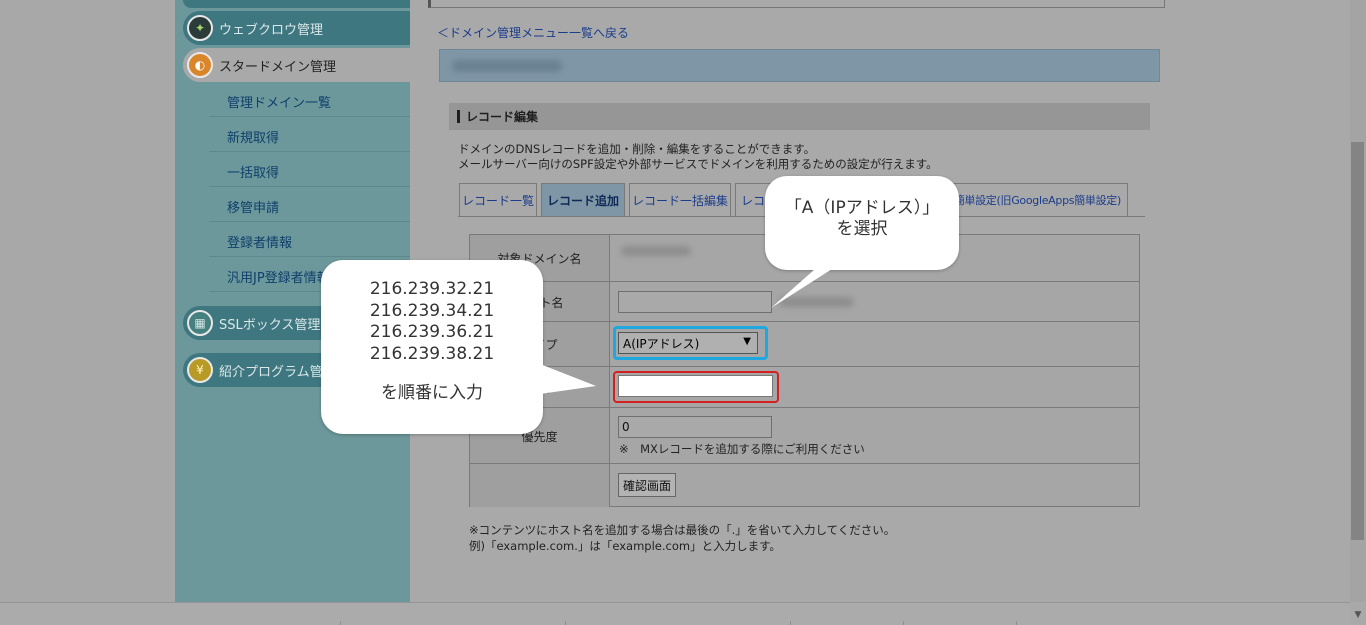 This screenshot has width=1366, height=625. What do you see at coordinates (278, 67) in the screenshot?
I see `sidebar-section-label: スタードメイン管理` at bounding box center [278, 67].